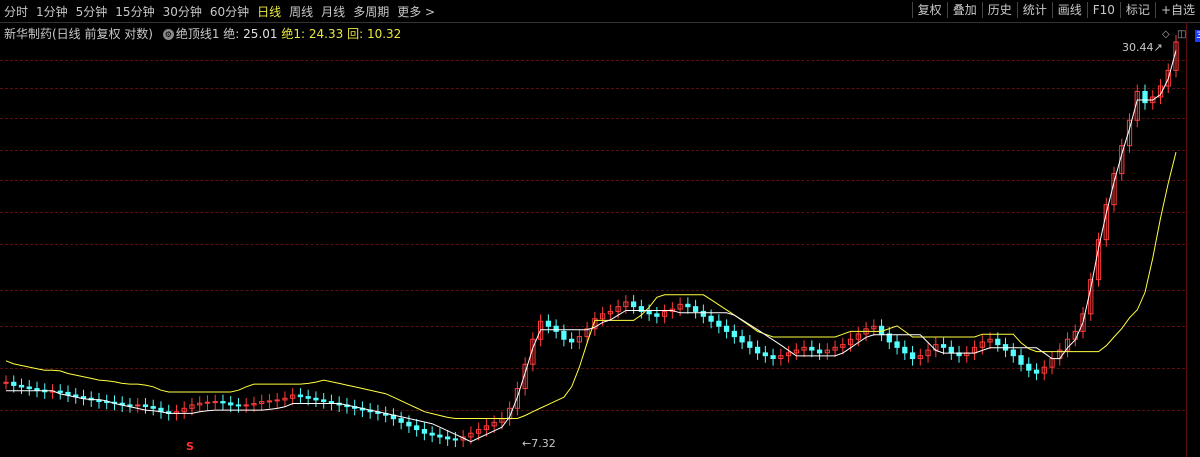 The height and width of the screenshot is (457, 1200). Describe the element at coordinates (1138, 47) in the screenshot. I see `max-price-value: 30.44` at that location.